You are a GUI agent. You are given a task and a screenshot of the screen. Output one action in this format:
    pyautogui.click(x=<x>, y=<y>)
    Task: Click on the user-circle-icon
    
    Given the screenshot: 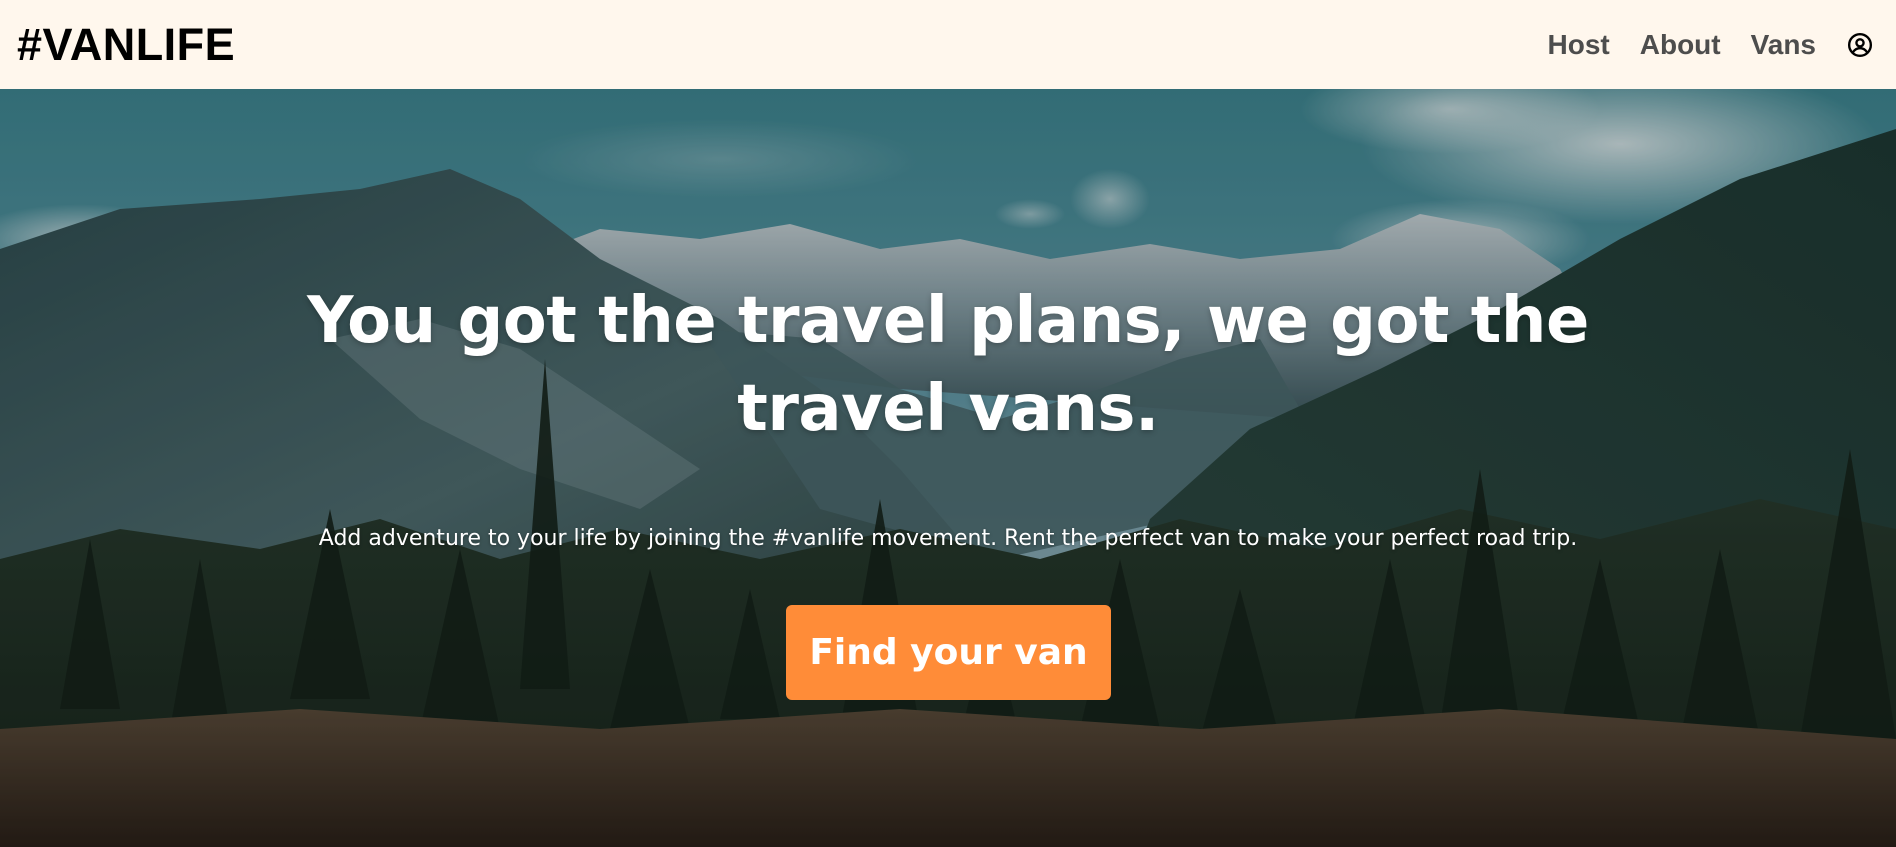 What is the action you would take?
    pyautogui.click(x=1860, y=45)
    